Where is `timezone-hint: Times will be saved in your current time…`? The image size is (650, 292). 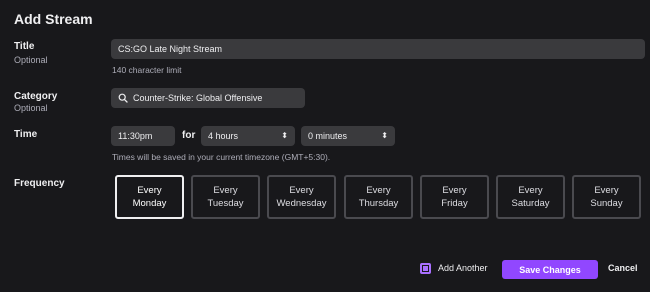
timezone-hint: Times will be saved in your current time… is located at coordinates (221, 157).